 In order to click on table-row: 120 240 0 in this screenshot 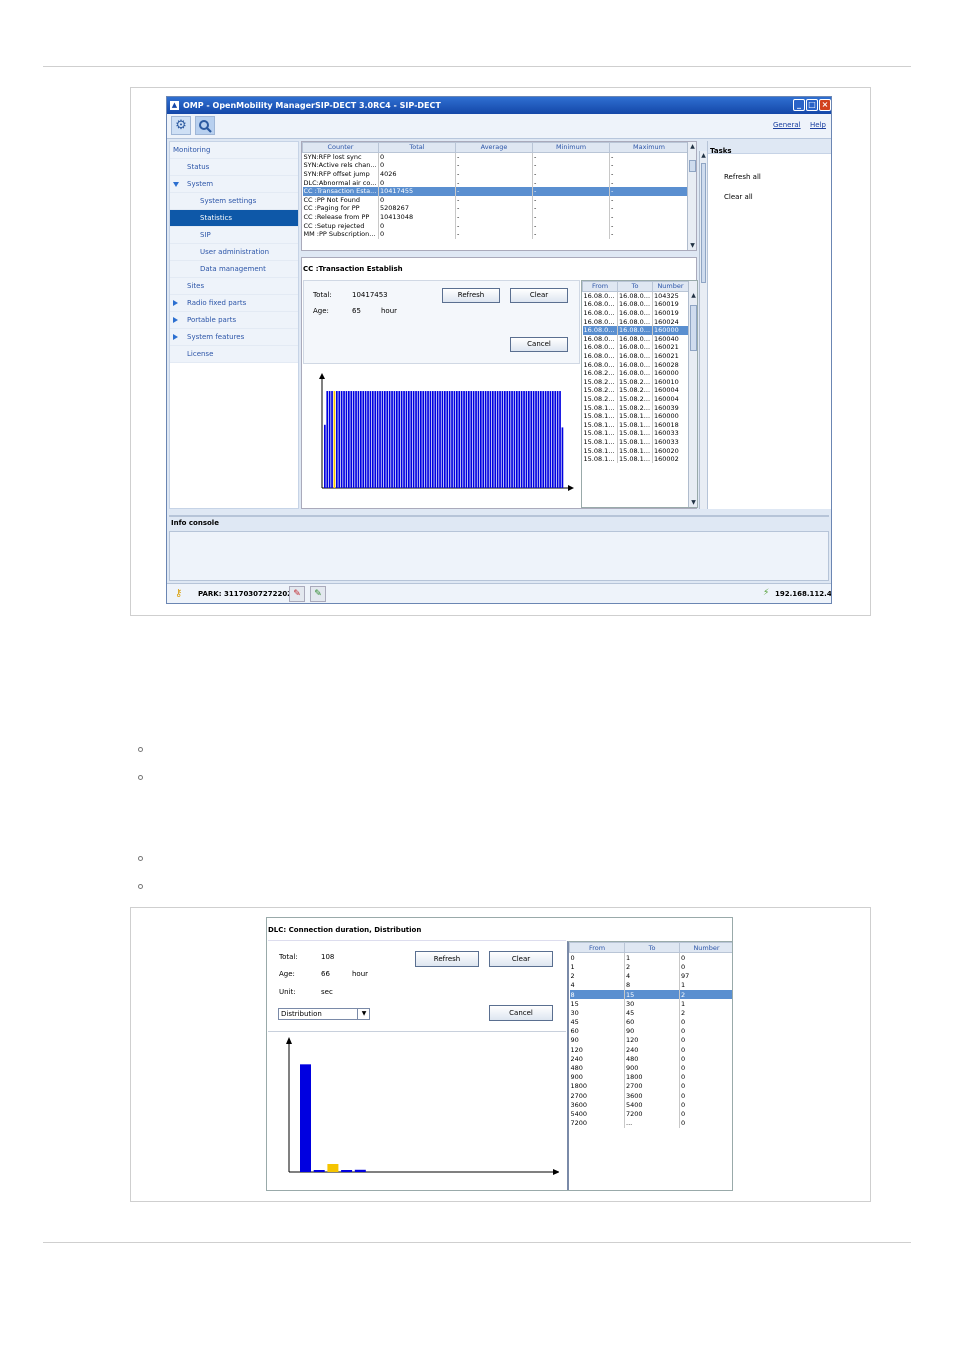, I will do `click(650, 1050)`.